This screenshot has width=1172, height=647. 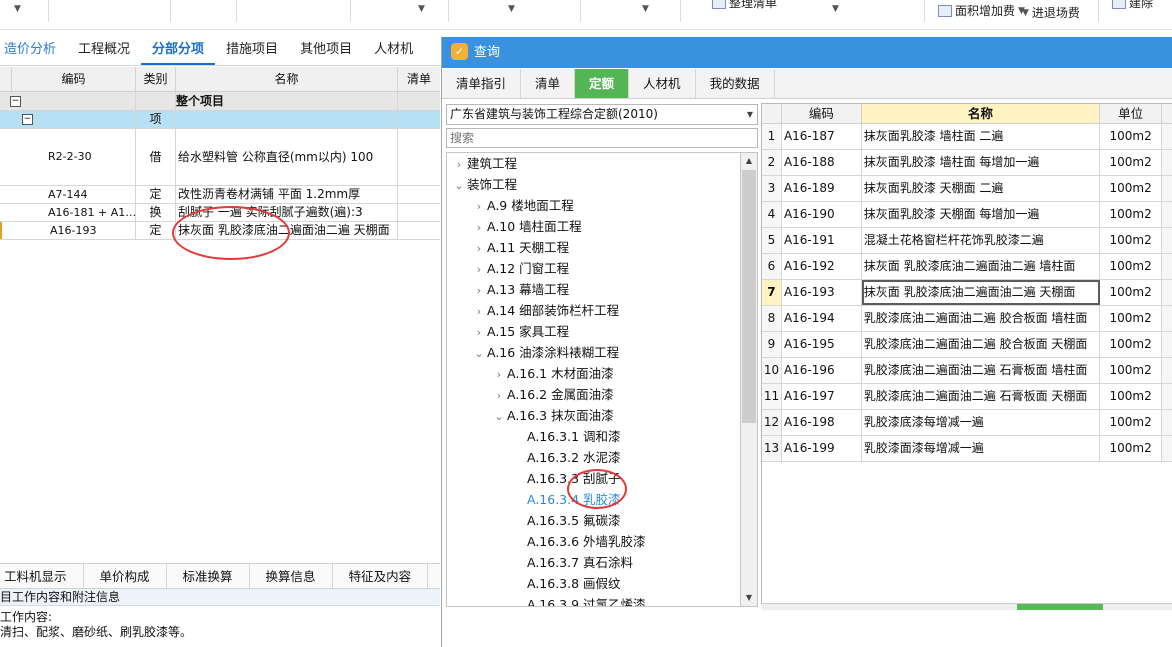 What do you see at coordinates (326, 49) in the screenshot?
I see `tab-other-items: 其他项目` at bounding box center [326, 49].